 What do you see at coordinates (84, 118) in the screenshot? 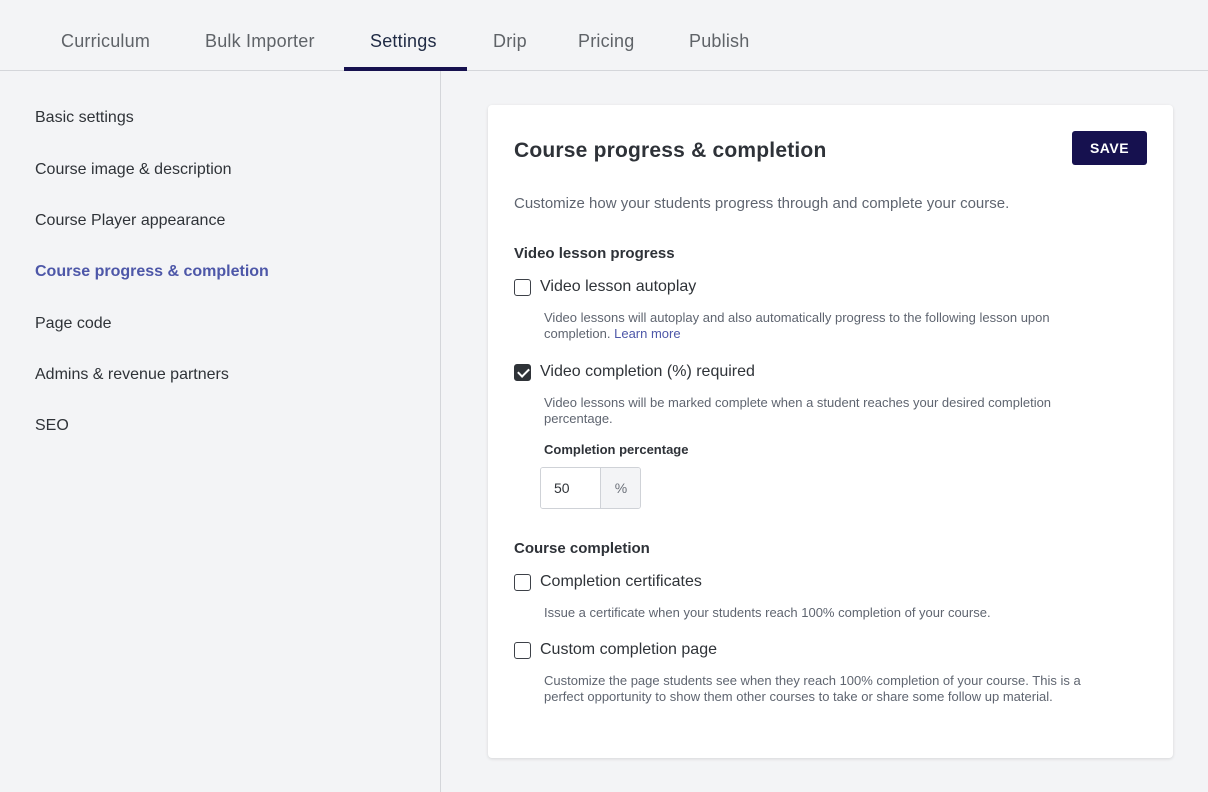
I see `sidebar-item-basic-settings: Basic settings` at bounding box center [84, 118].